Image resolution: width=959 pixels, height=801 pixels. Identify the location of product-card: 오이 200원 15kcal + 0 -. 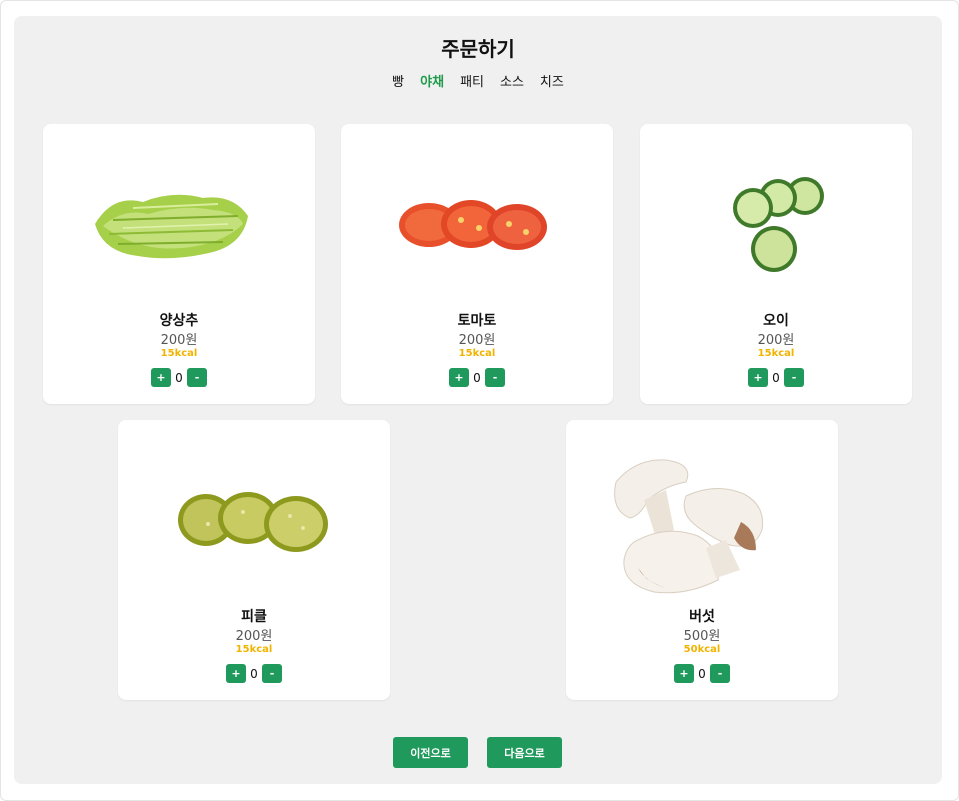
(776, 264).